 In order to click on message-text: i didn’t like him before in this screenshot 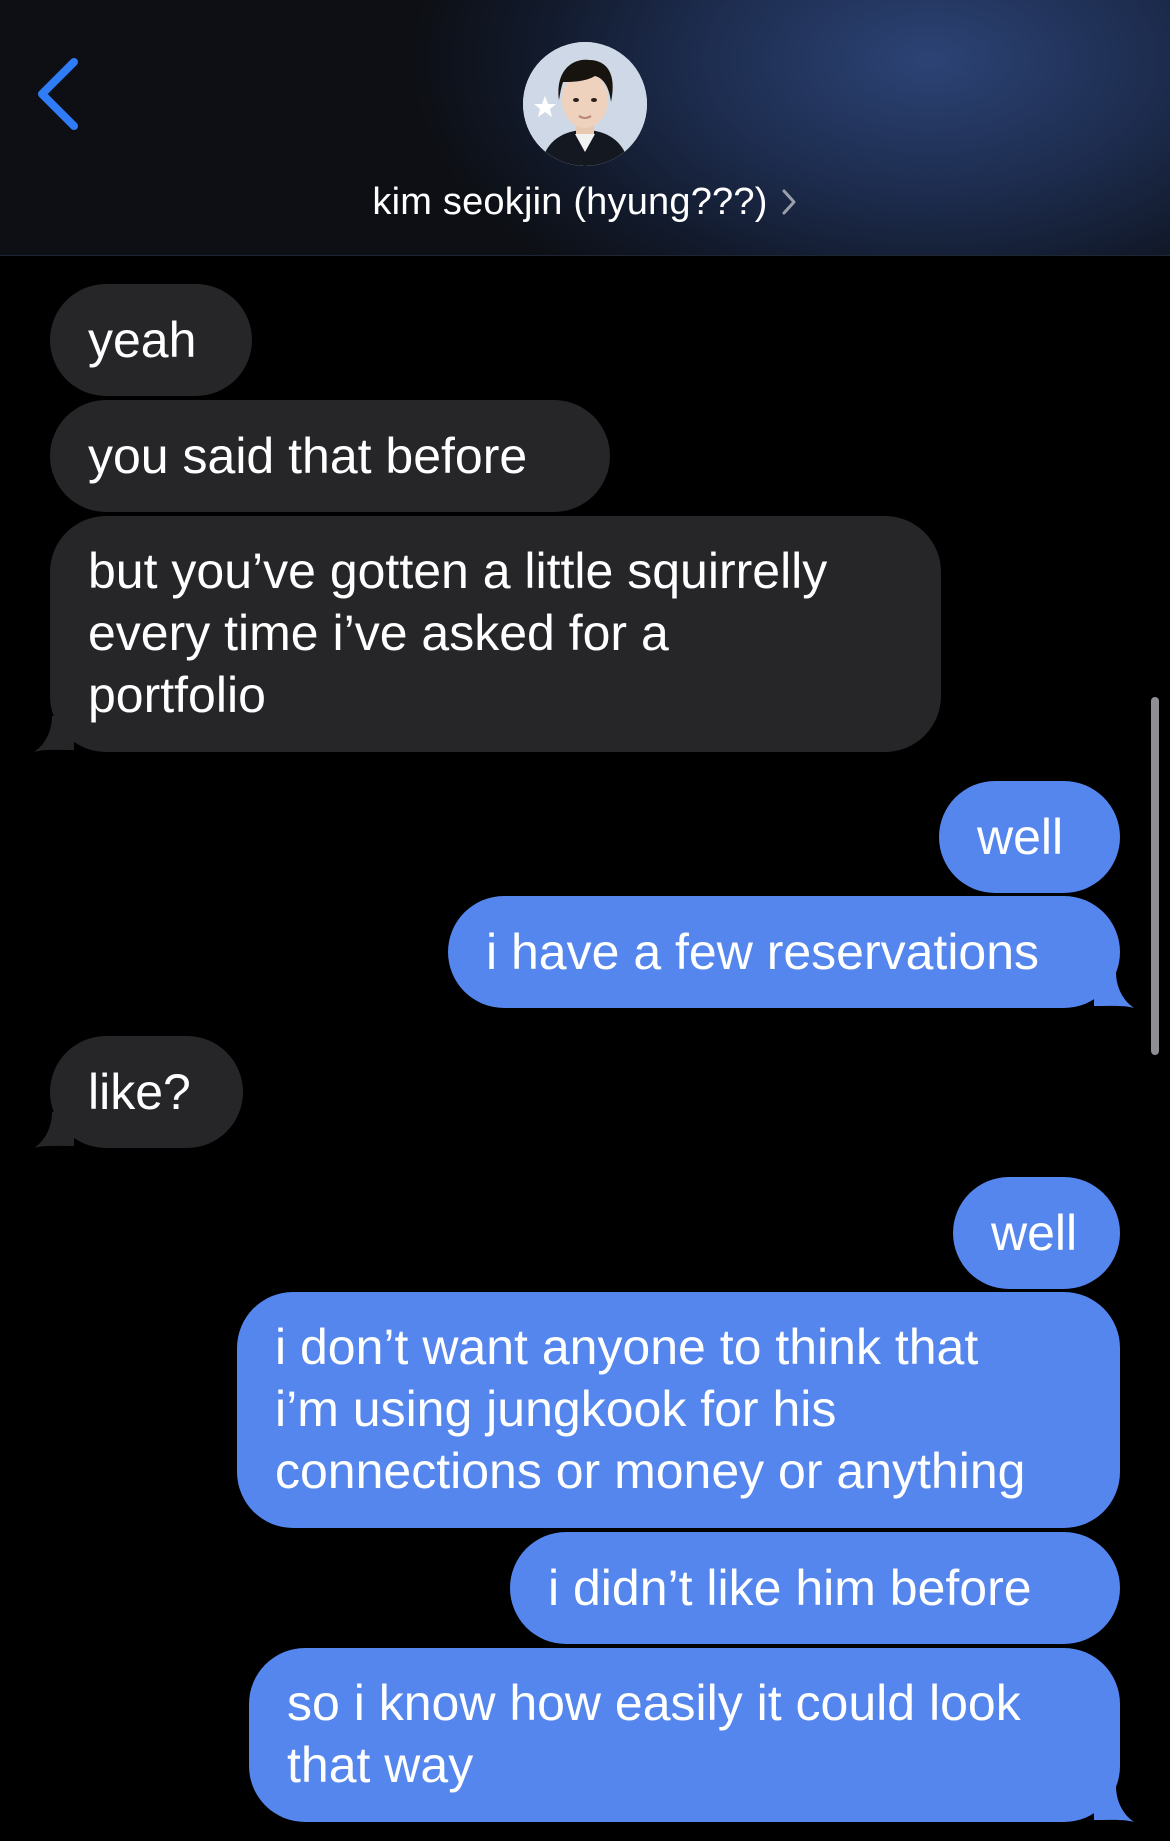, I will do `click(790, 1588)`.